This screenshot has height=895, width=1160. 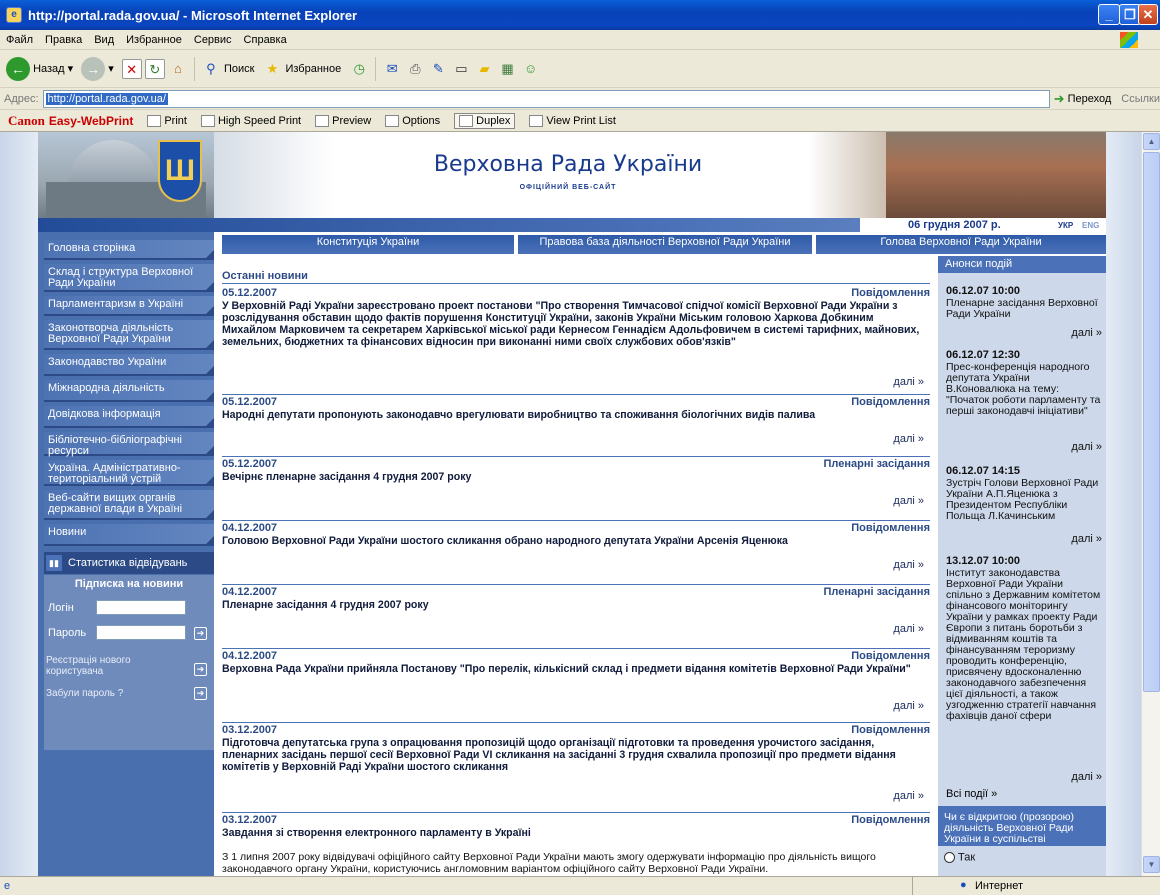 What do you see at coordinates (97, 68) in the screenshot?
I see `forward-button: → ▾` at bounding box center [97, 68].